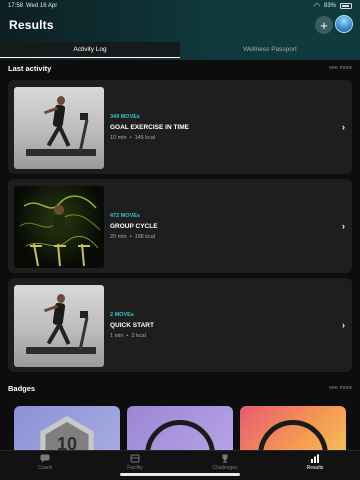 This screenshot has width=360, height=480. I want to click on activity-kcal: 2 kcal, so click(138, 336).